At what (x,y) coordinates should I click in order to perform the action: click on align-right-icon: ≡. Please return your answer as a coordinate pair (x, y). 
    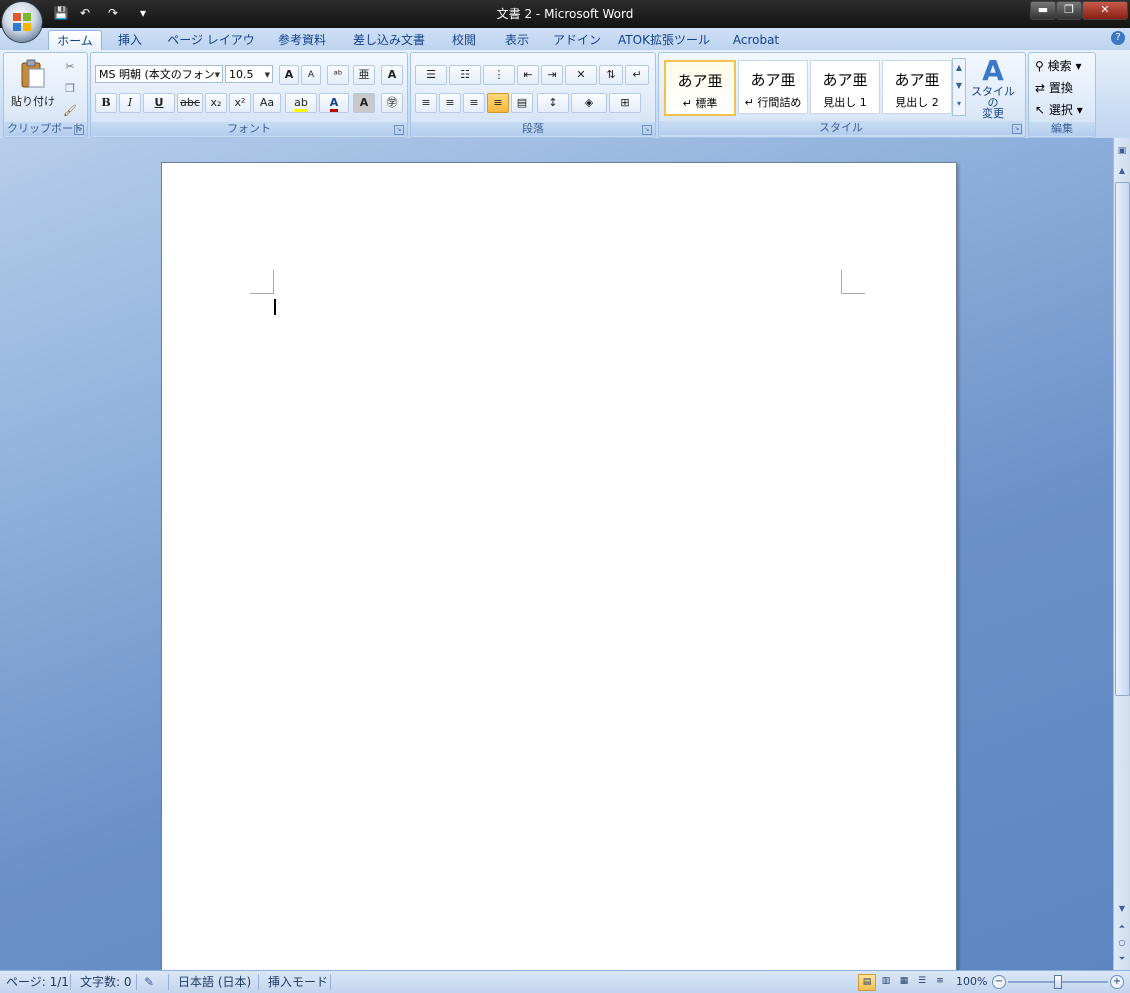
    Looking at the image, I should click on (474, 103).